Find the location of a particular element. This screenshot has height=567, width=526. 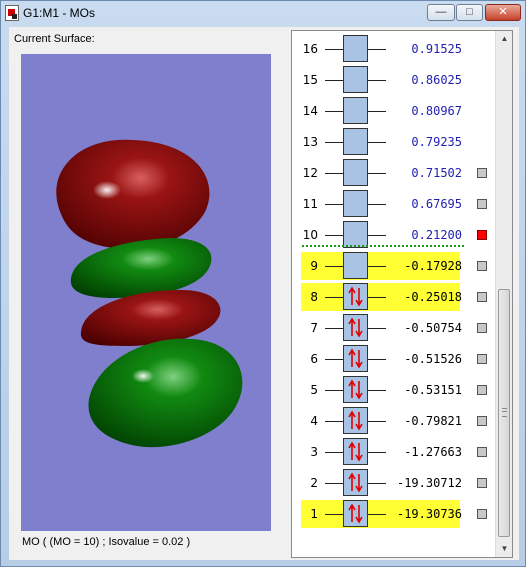

orbital-lobe-red-middle is located at coordinates (150, 318).